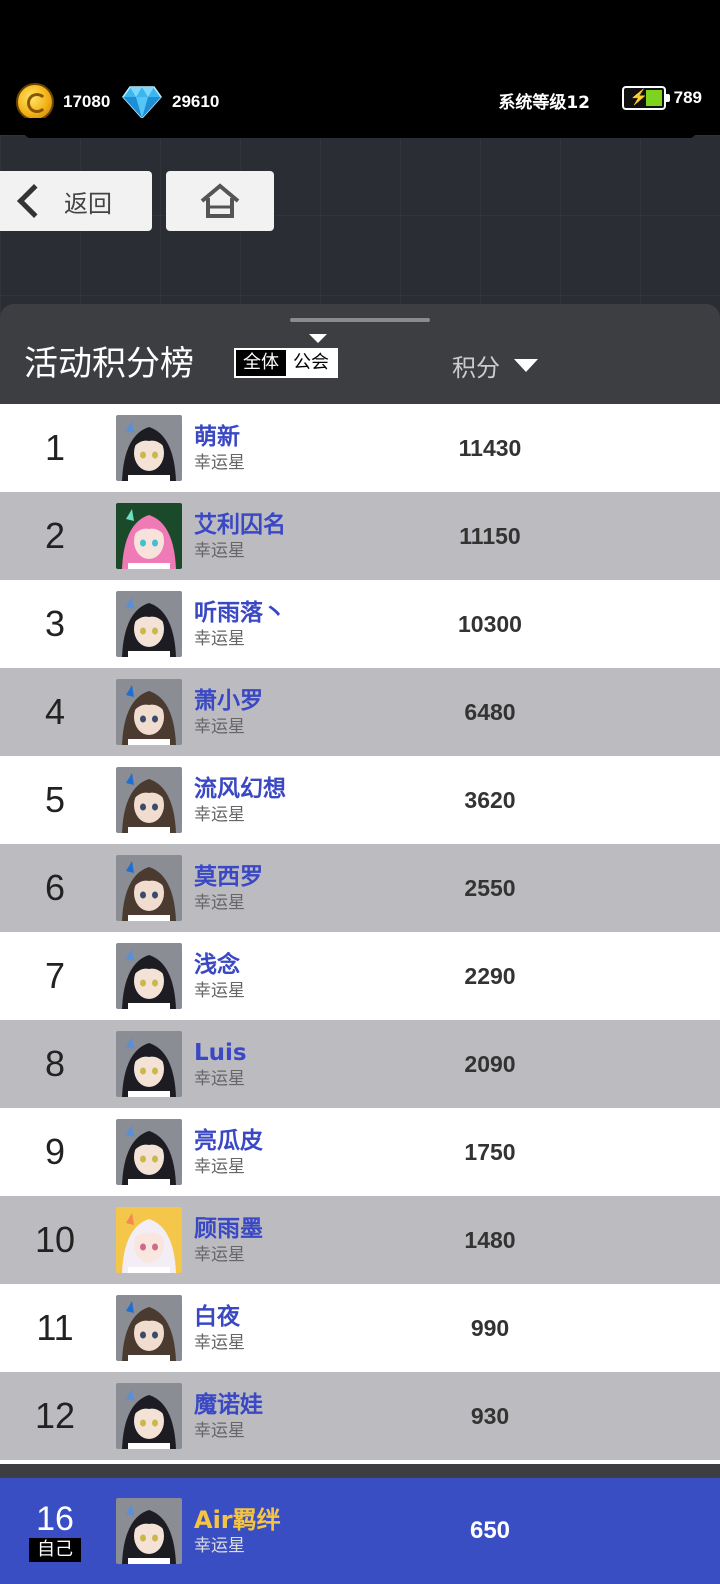 Image resolution: width=720 pixels, height=1584 pixels. Describe the element at coordinates (240, 525) in the screenshot. I see `player-name: 艾利囚名` at that location.